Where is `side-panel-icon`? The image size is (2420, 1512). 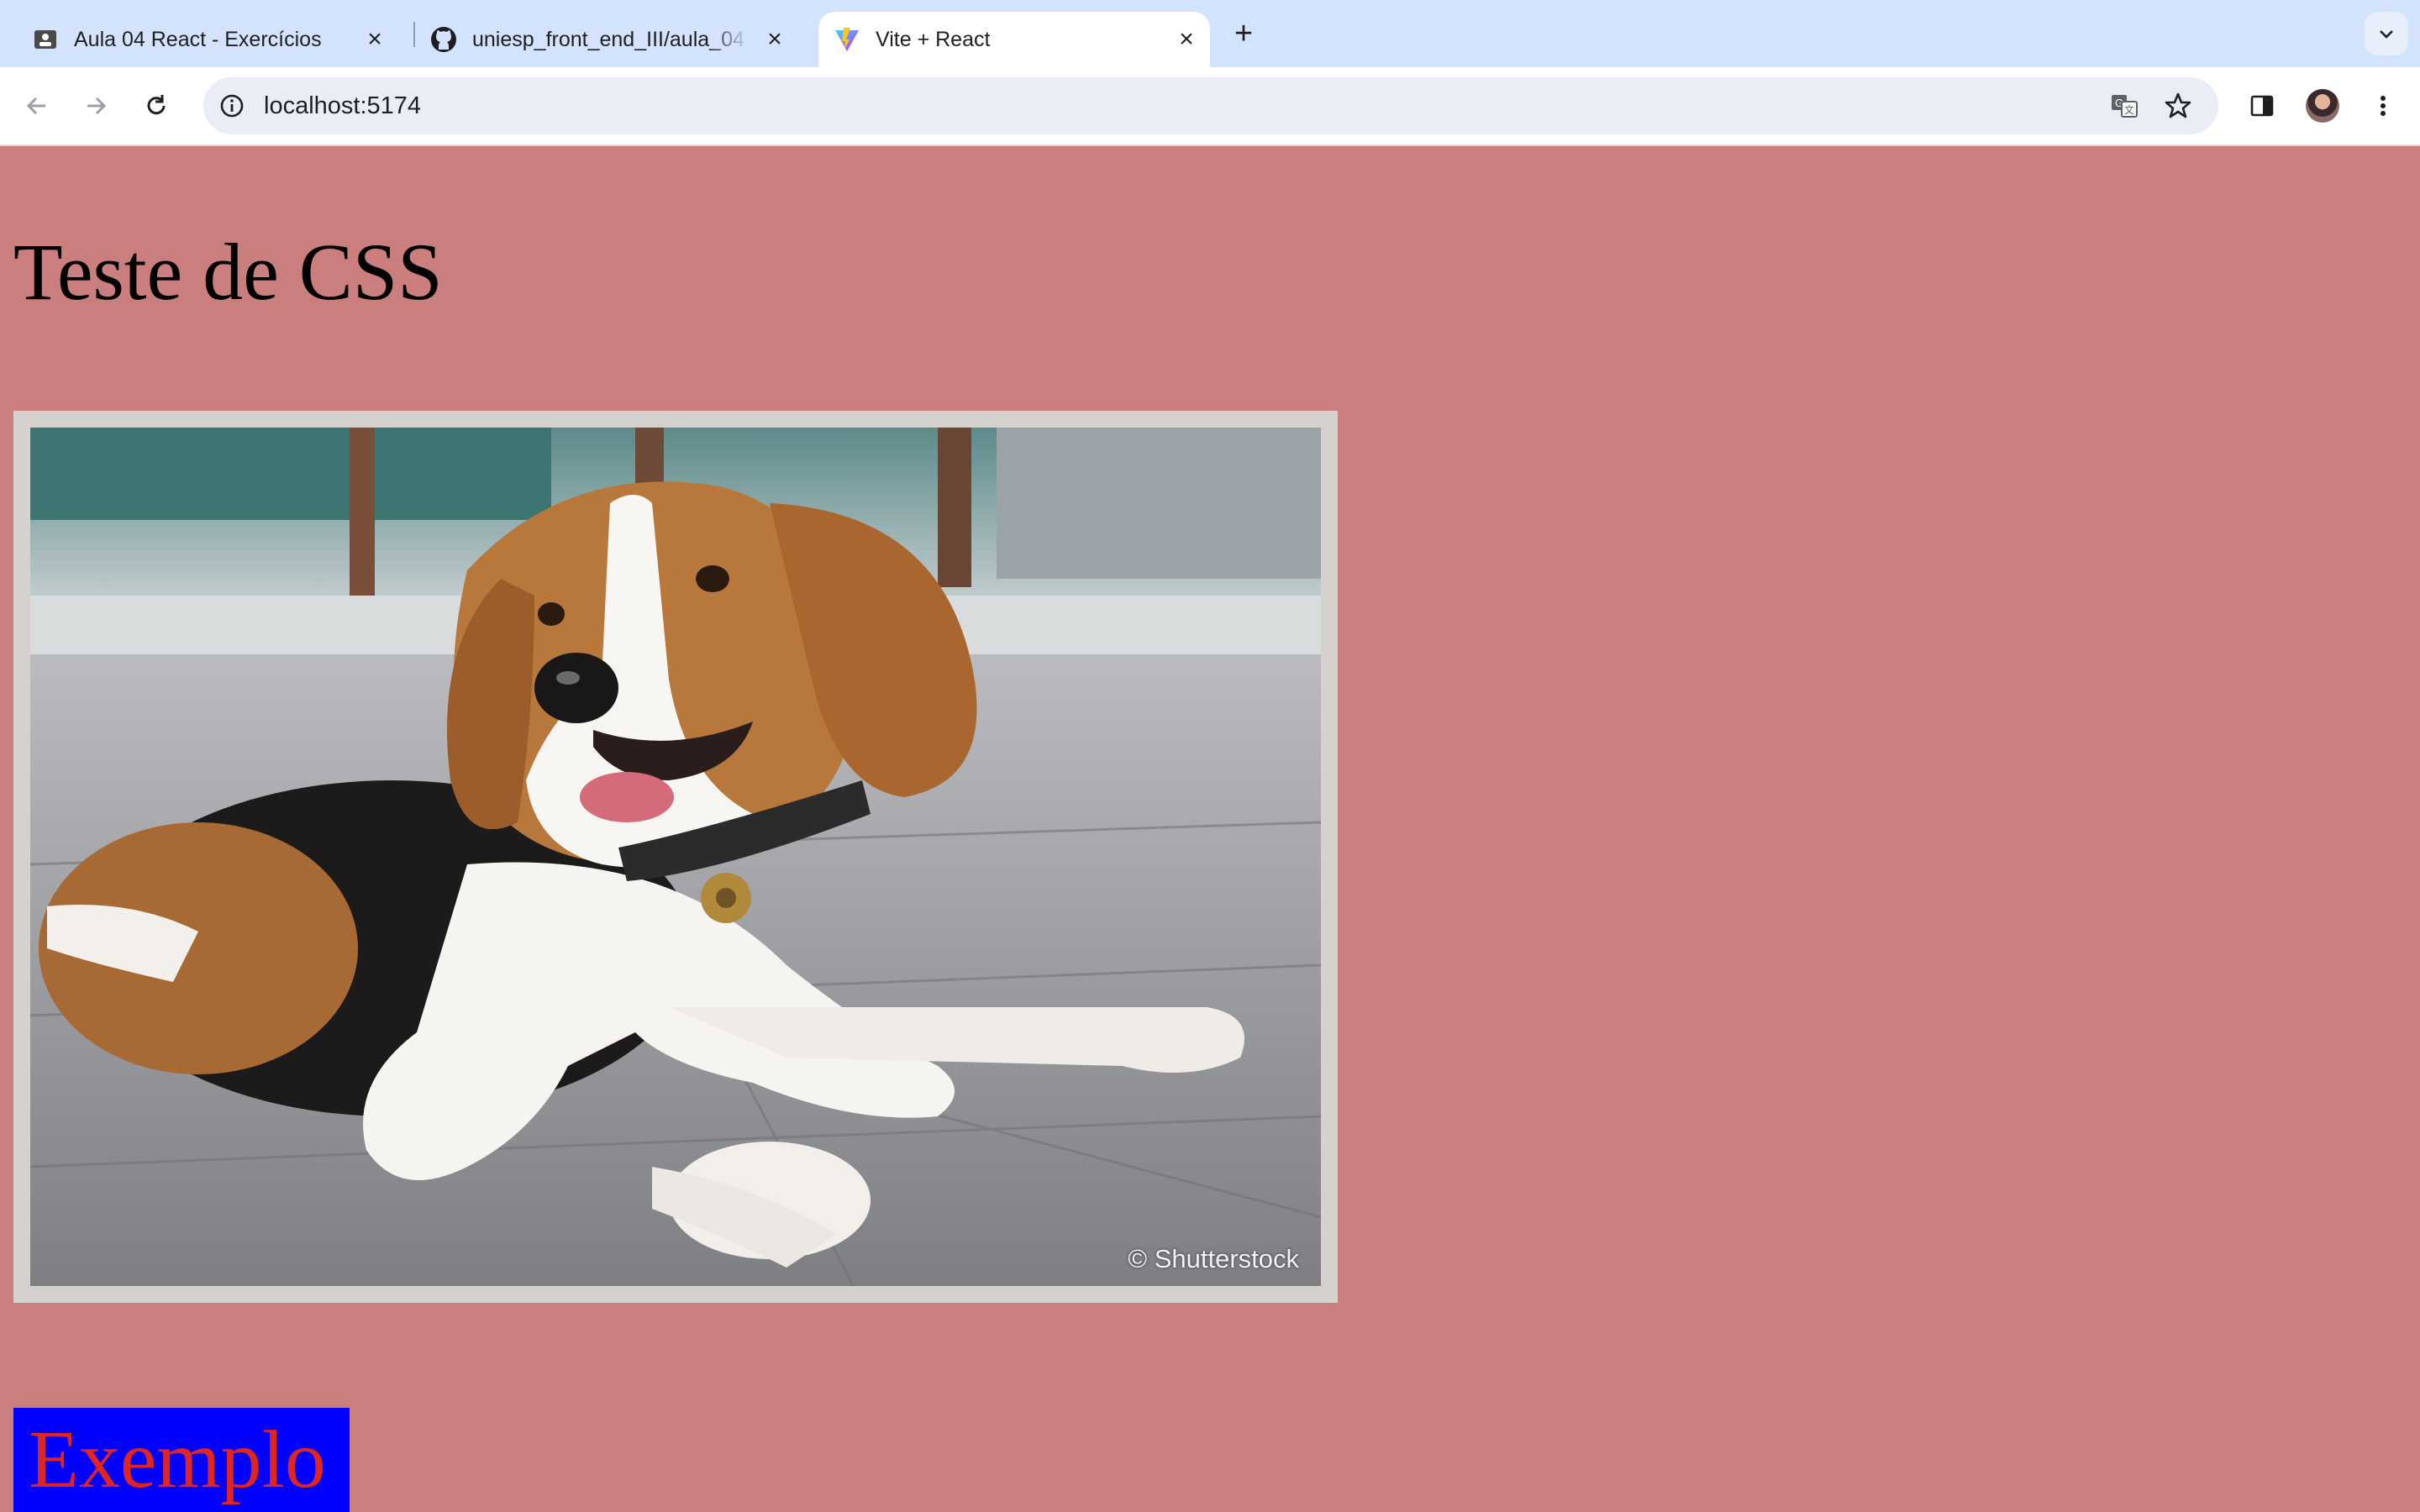 side-panel-icon is located at coordinates (2262, 106).